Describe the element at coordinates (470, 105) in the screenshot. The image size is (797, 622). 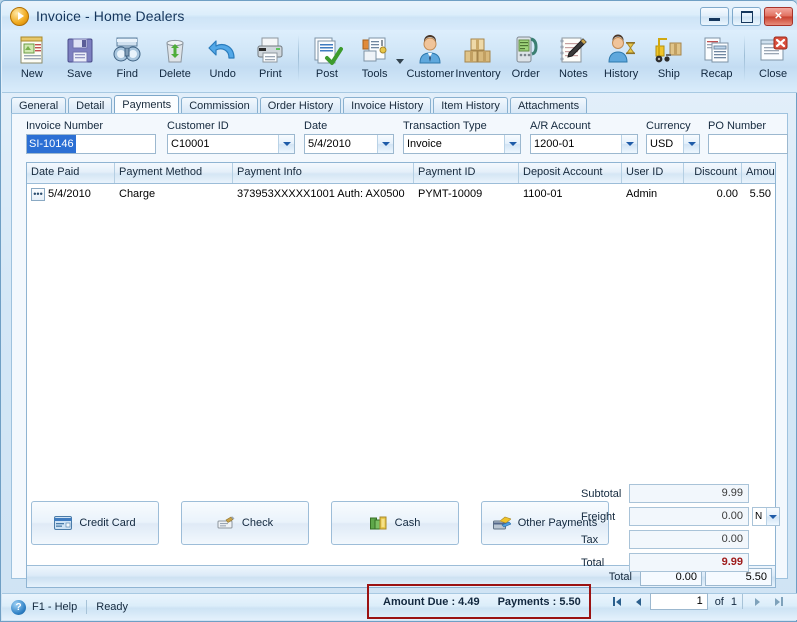
I see `tab-item-history: Item History` at that location.